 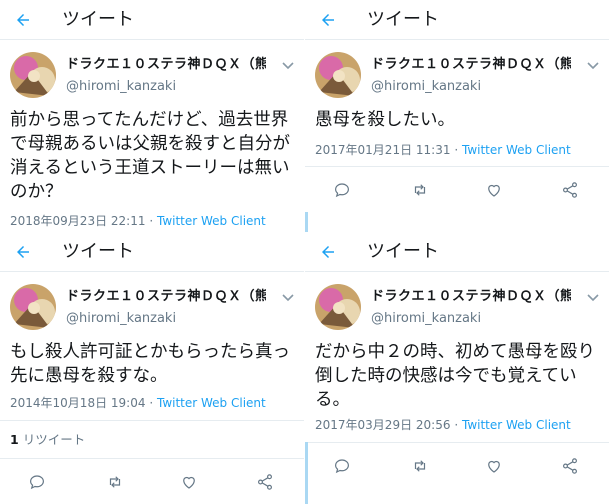 I want to click on retweet-count-label: リツイート, so click(x=54, y=439).